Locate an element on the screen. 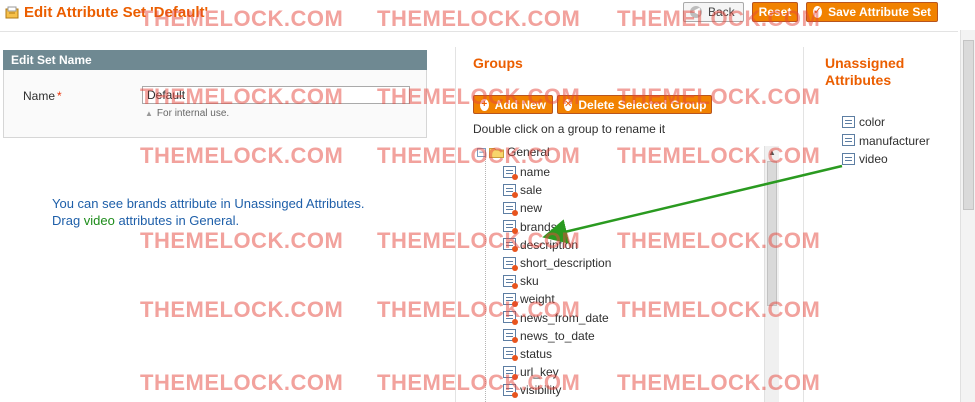  edit-set-name-panel is located at coordinates (215, 104).